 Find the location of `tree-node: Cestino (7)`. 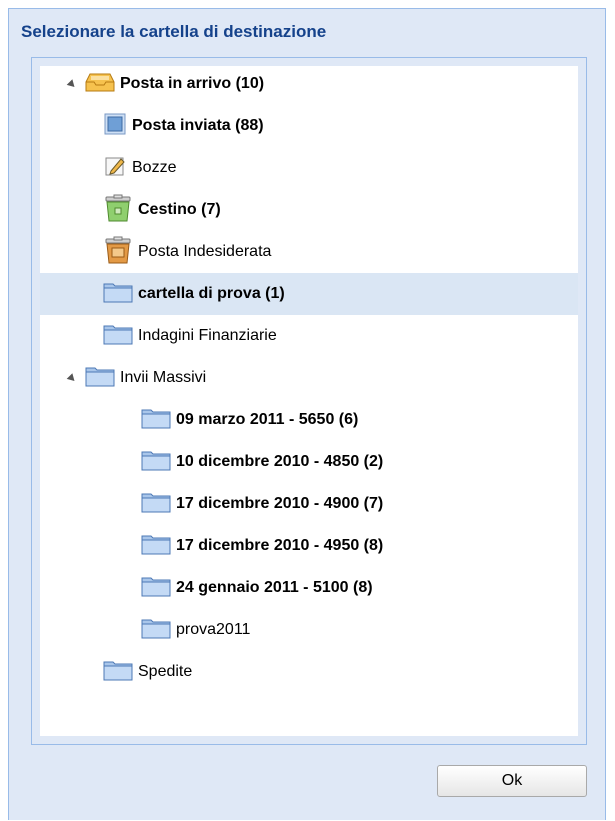

tree-node: Cestino (7) is located at coordinates (309, 210).